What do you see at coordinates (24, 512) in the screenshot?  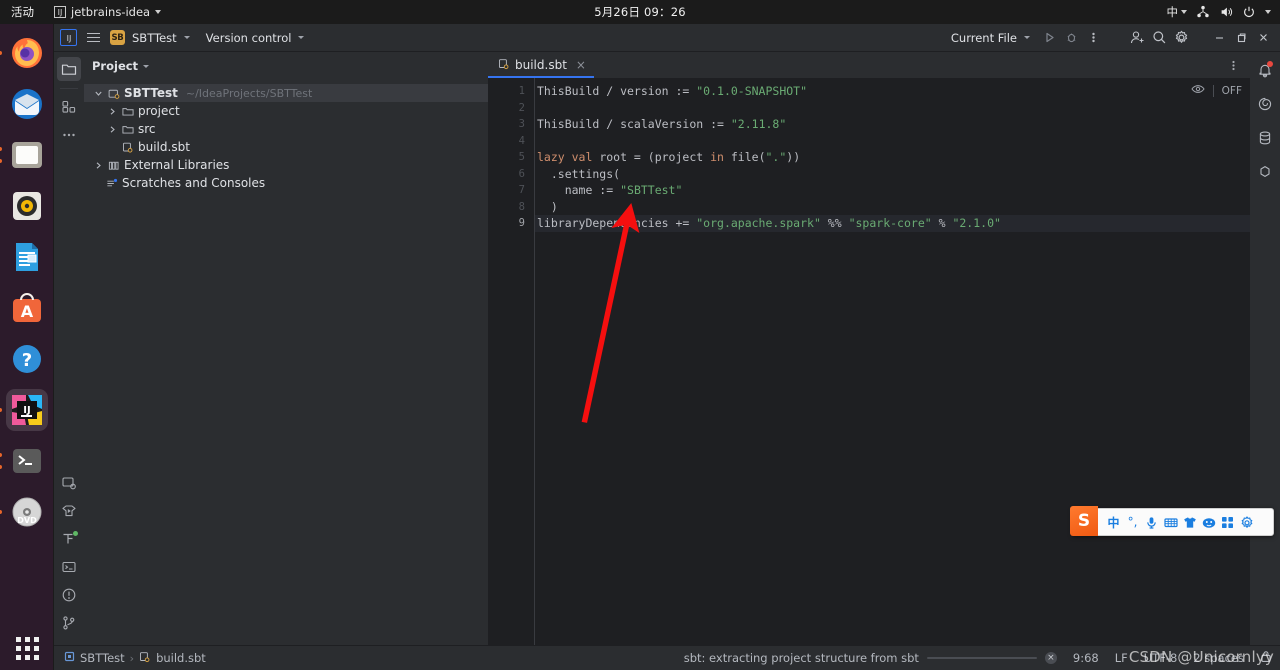 I see `dock-item-dvd: DVD` at bounding box center [24, 512].